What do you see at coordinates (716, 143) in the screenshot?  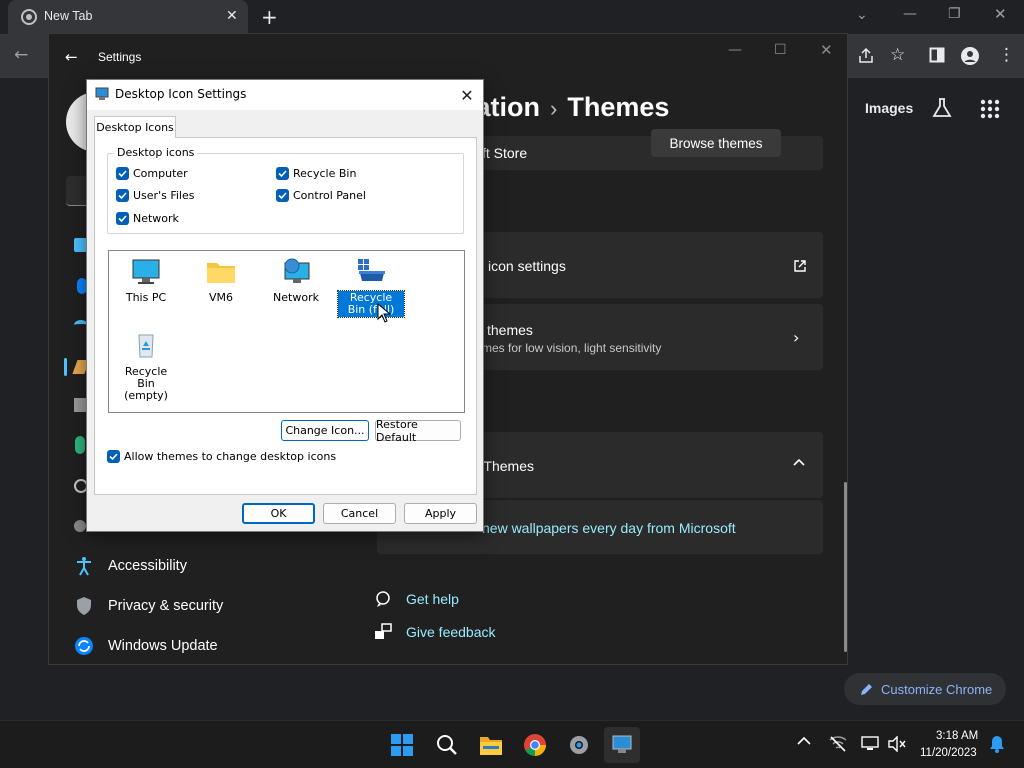 I see `browse-themes-button: Browse themes` at bounding box center [716, 143].